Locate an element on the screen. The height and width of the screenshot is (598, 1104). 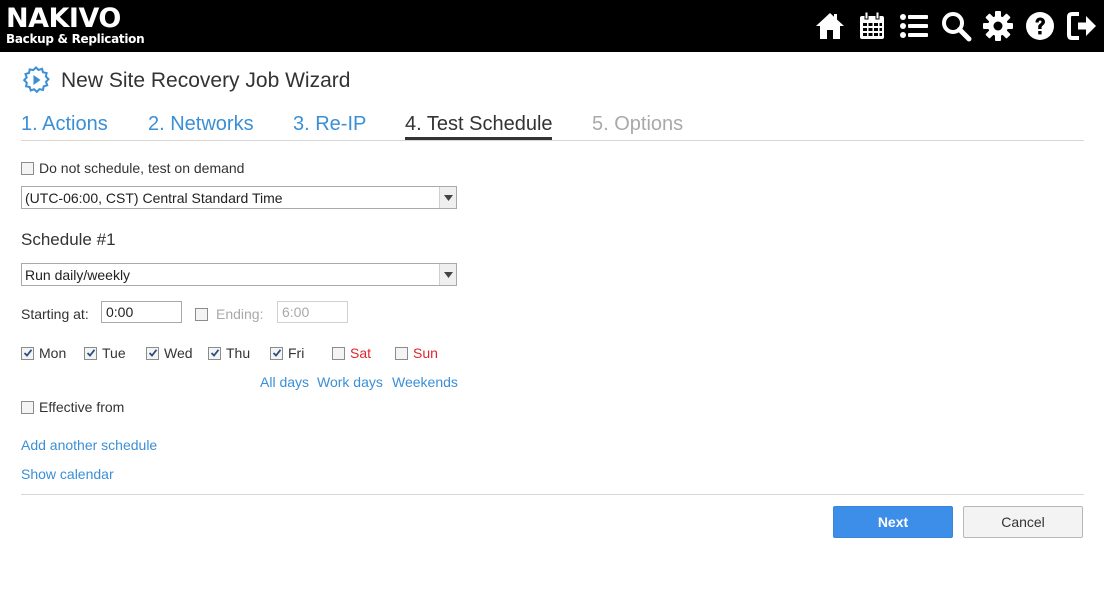
day-option-wed: Wed is located at coordinates (169, 353).